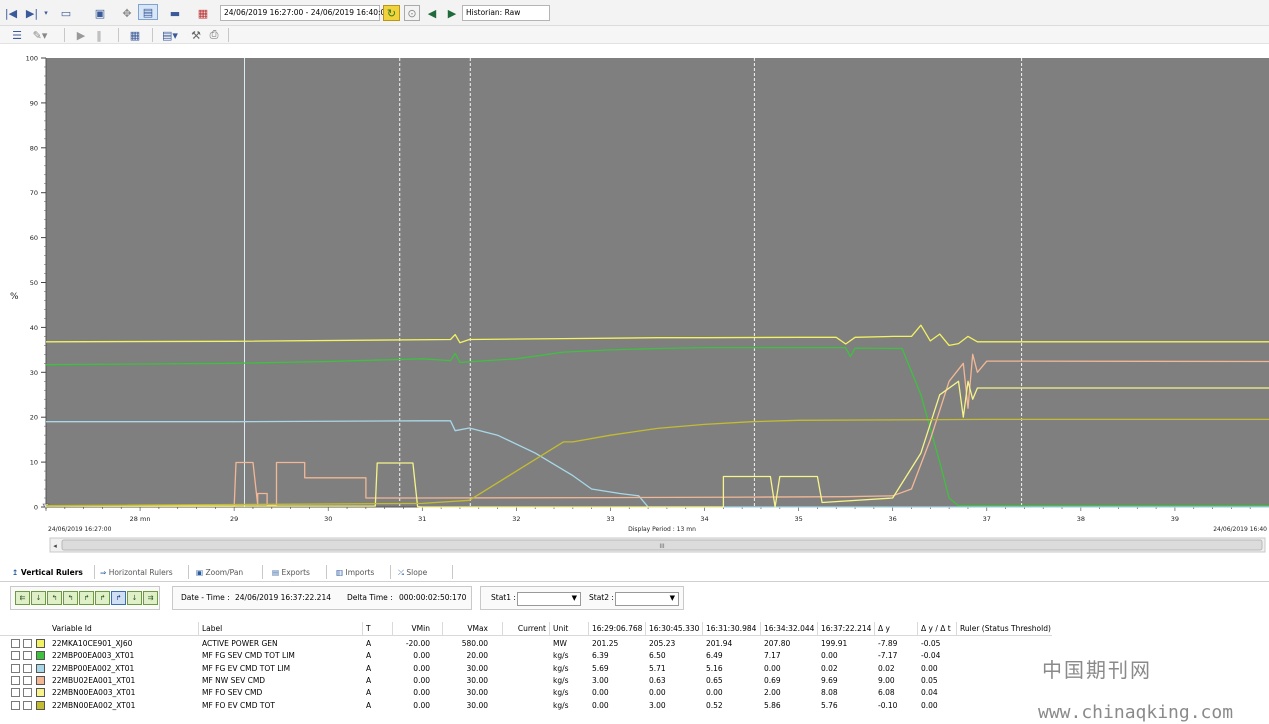 Image resolution: width=1269 pixels, height=724 pixels. I want to click on column-header: 16:34:32.044, so click(789, 629).